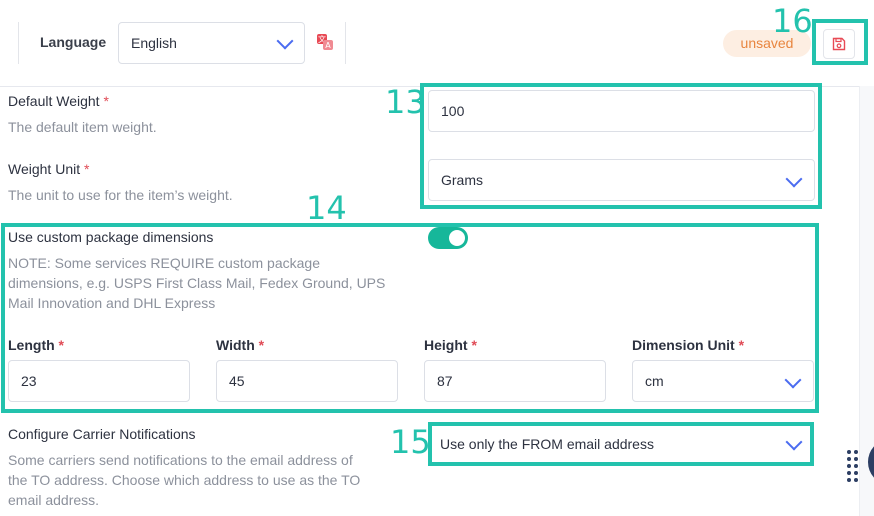 The height and width of the screenshot is (516, 874). I want to click on annotation-number-weight: 13, so click(405, 102).